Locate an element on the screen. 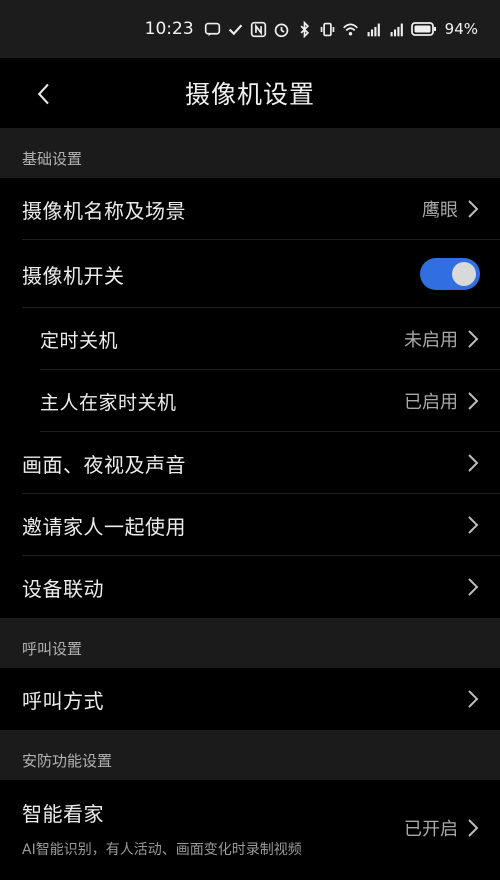  call-mode-label: 呼叫方式 is located at coordinates (63, 700).